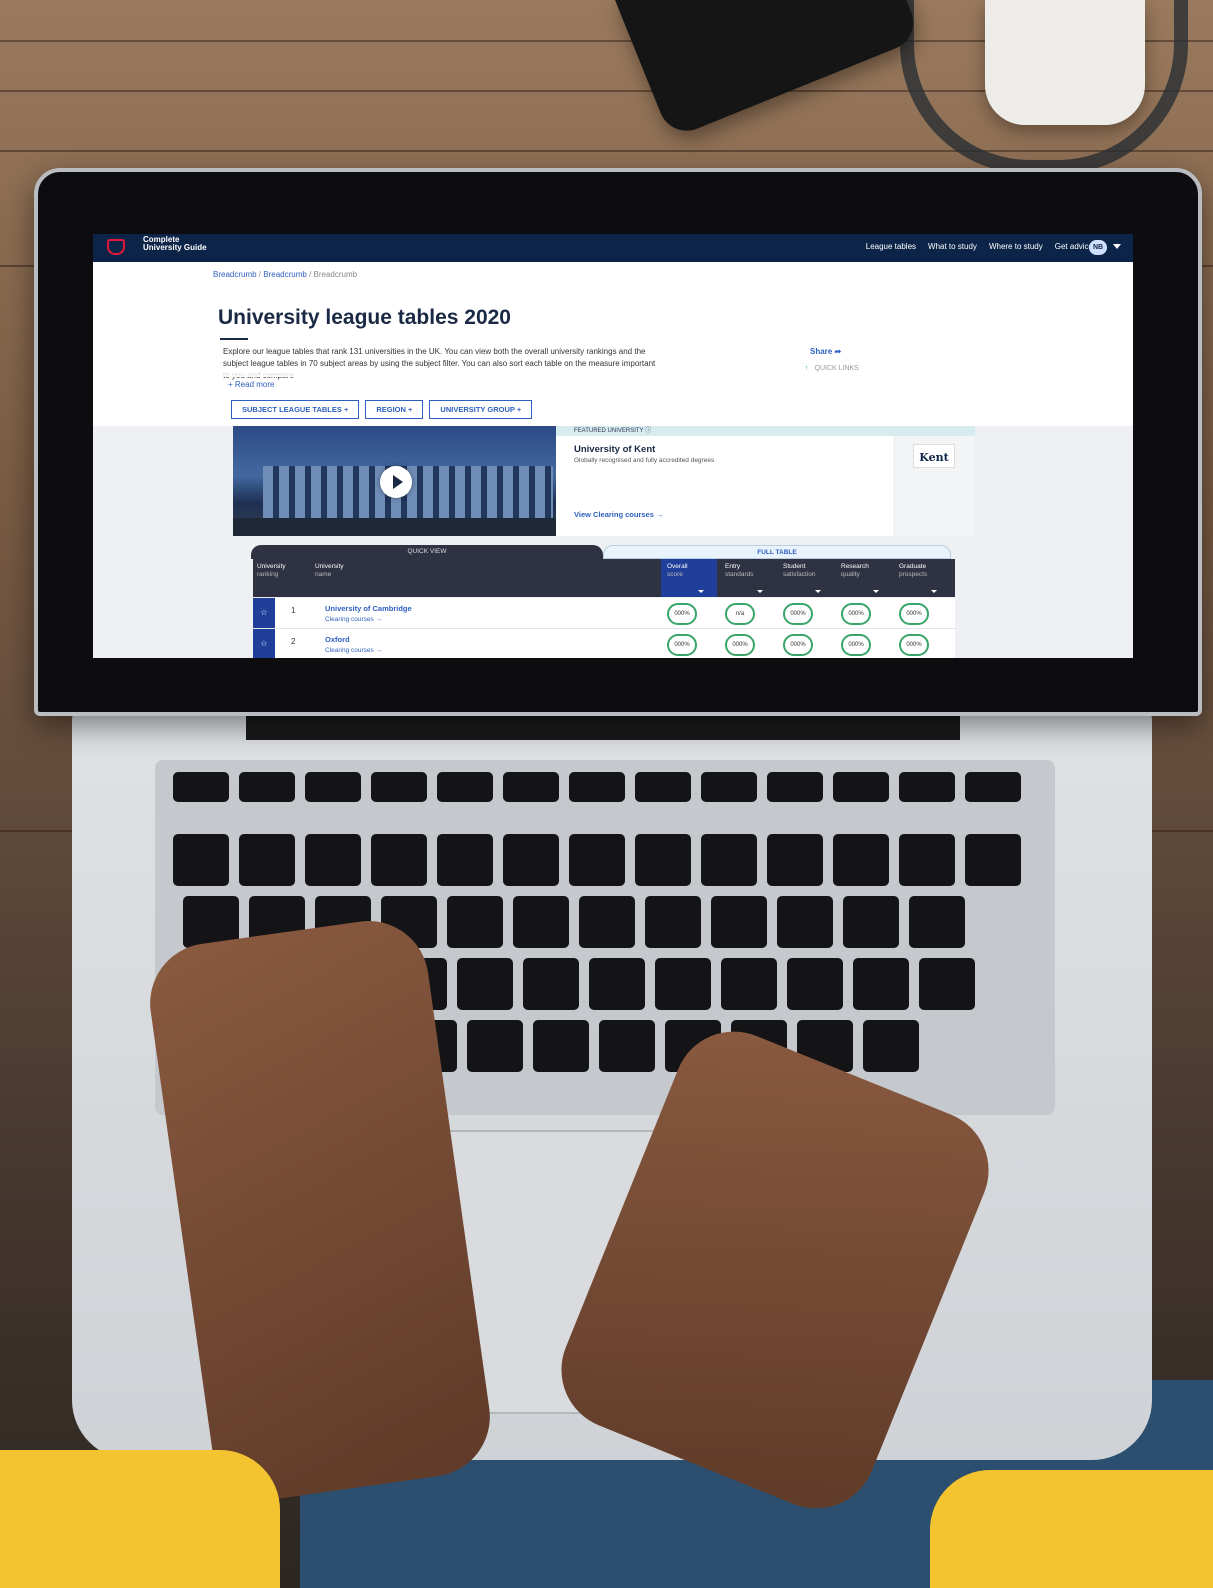 The width and height of the screenshot is (1213, 1588). I want to click on university-group-filter: UNIVERSITY GROUP +, so click(481, 409).